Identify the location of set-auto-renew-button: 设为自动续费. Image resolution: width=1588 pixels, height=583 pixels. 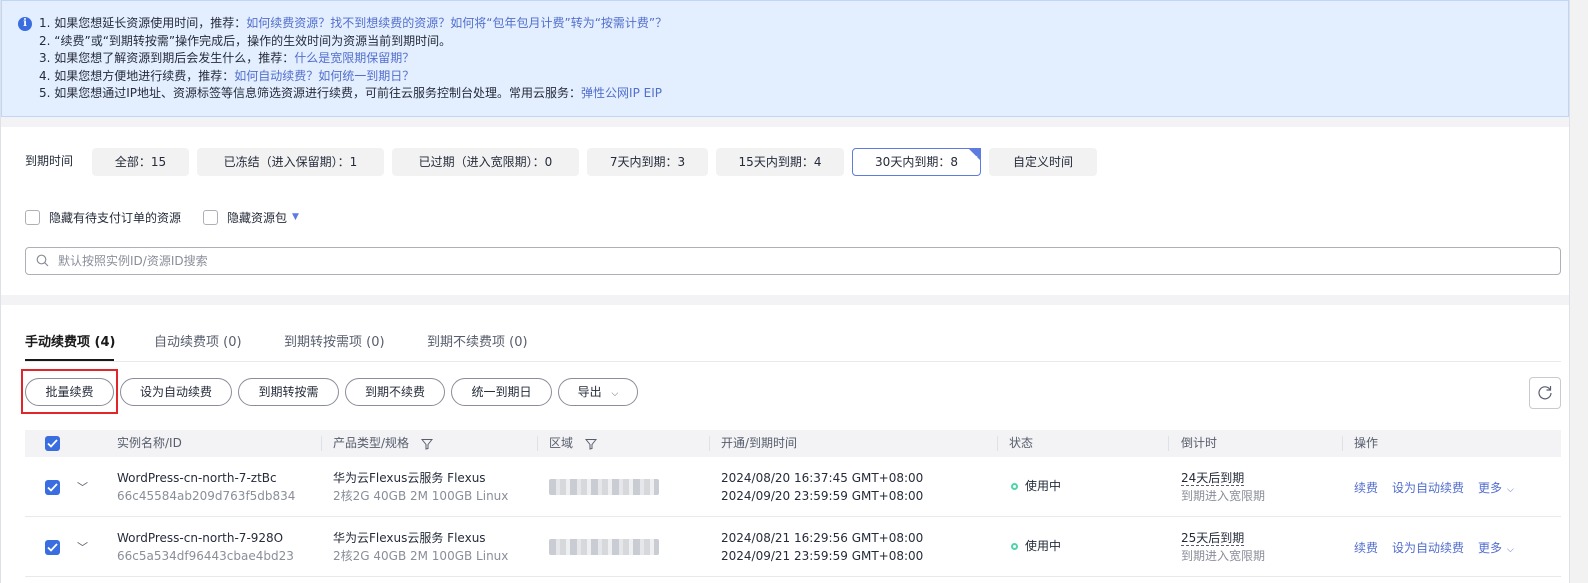
(176, 392).